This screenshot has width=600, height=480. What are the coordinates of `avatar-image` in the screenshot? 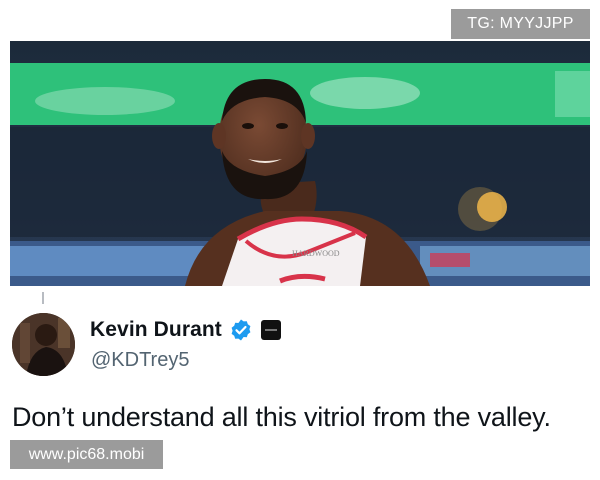 It's located at (43, 344).